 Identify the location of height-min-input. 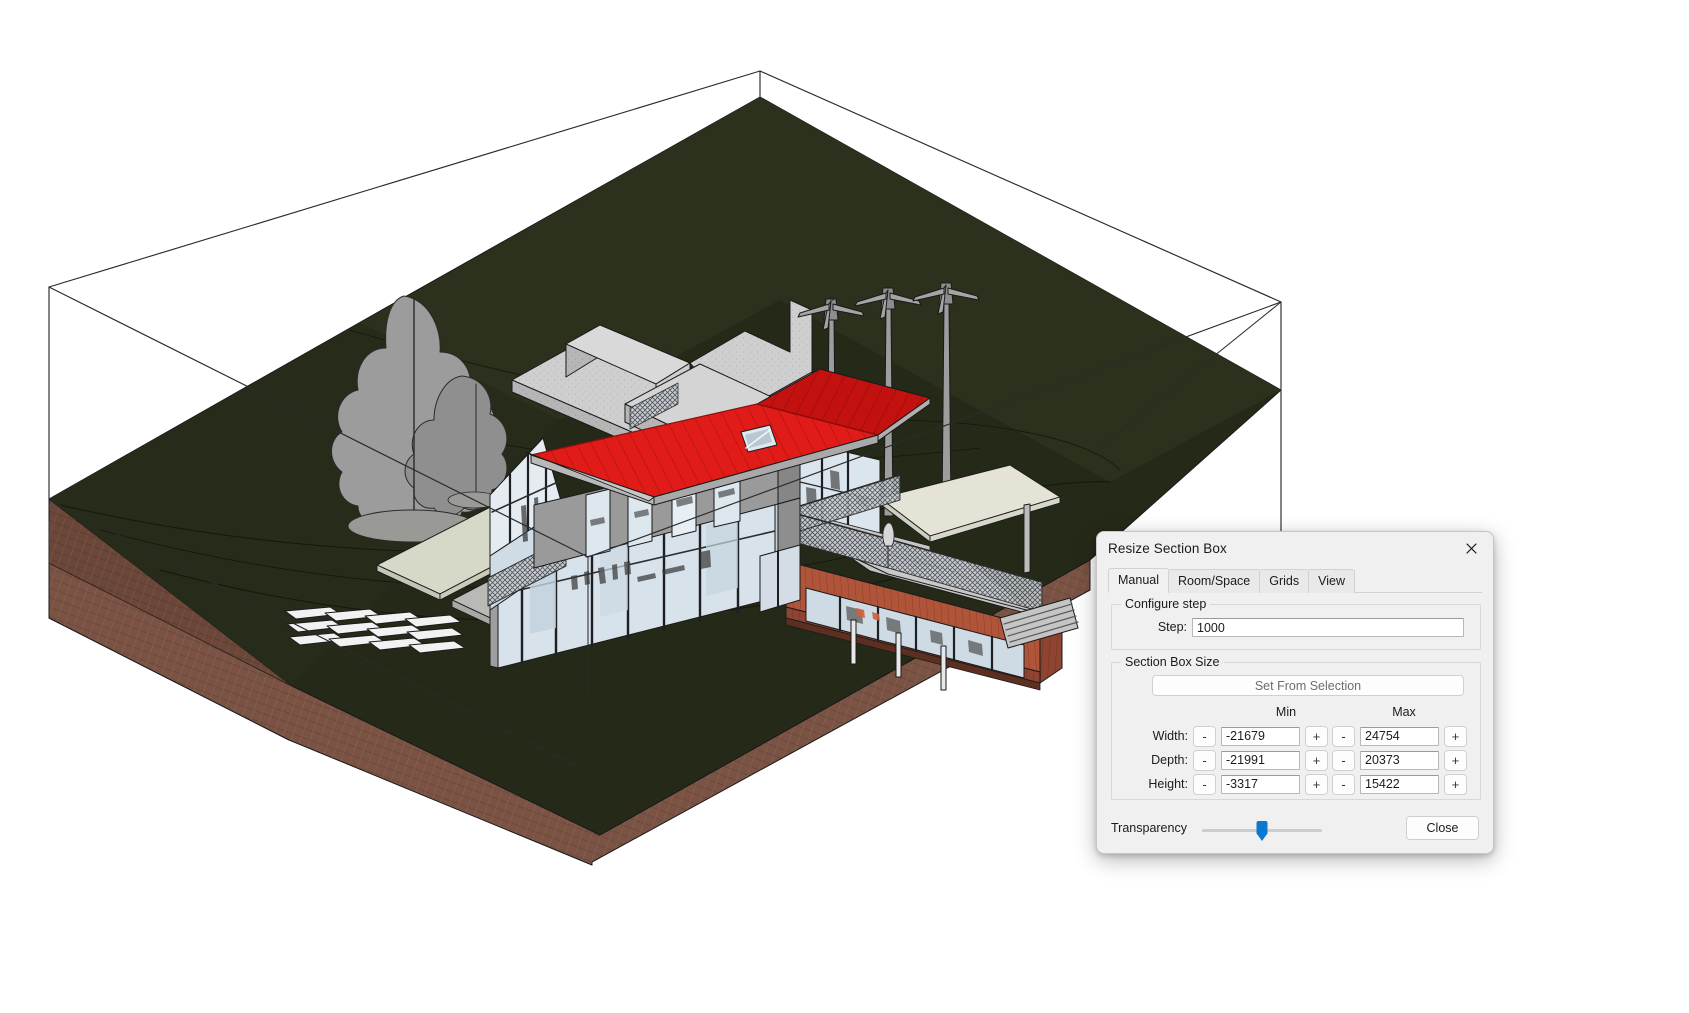
(1260, 784).